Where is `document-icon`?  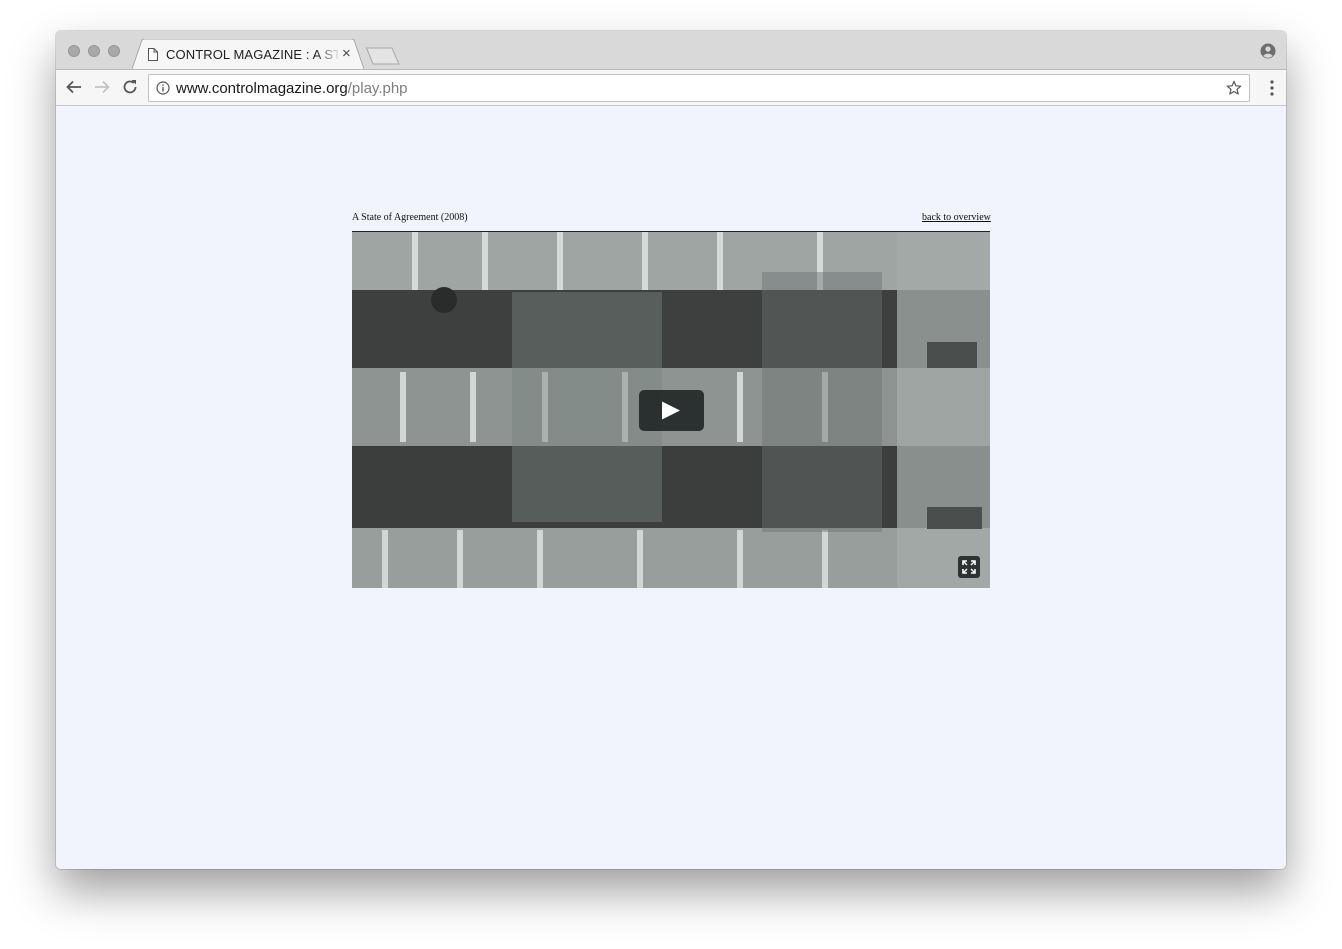
document-icon is located at coordinates (153, 57).